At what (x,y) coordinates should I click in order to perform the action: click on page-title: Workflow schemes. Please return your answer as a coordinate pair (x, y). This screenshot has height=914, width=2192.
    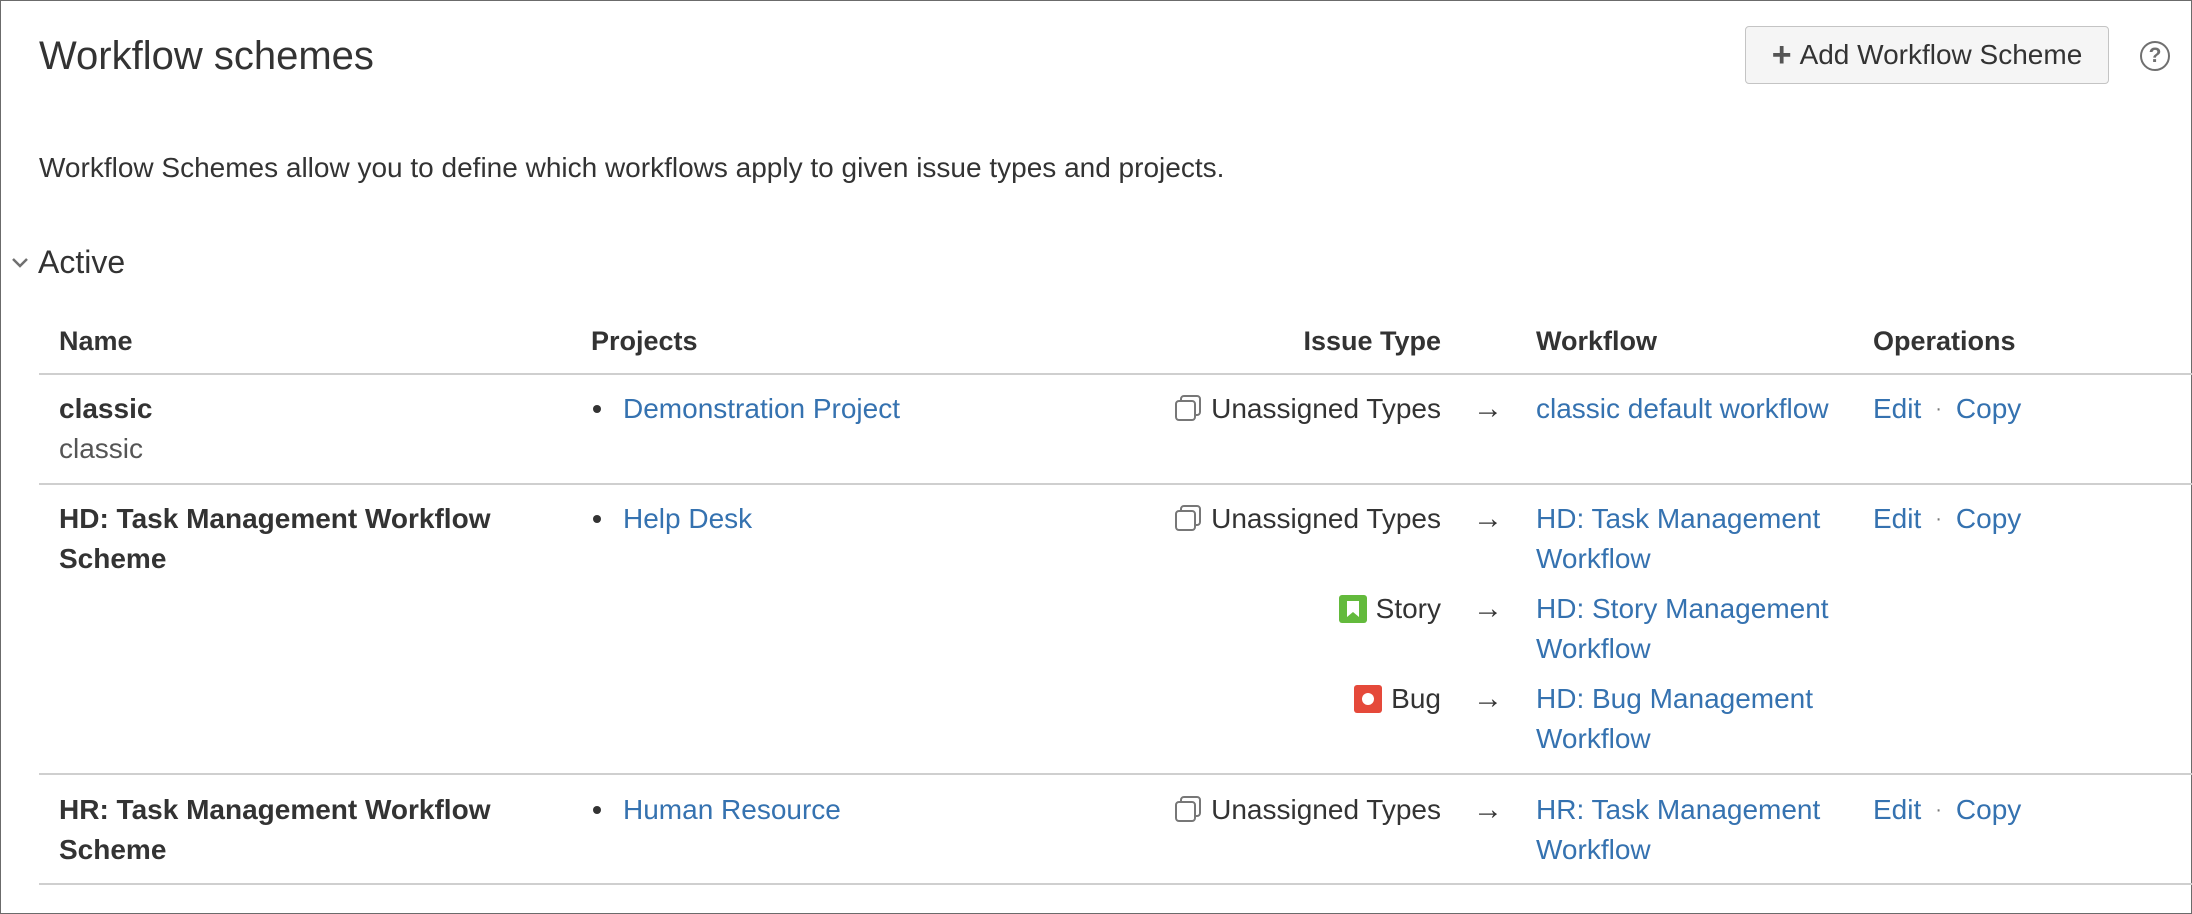
    Looking at the image, I should click on (206, 56).